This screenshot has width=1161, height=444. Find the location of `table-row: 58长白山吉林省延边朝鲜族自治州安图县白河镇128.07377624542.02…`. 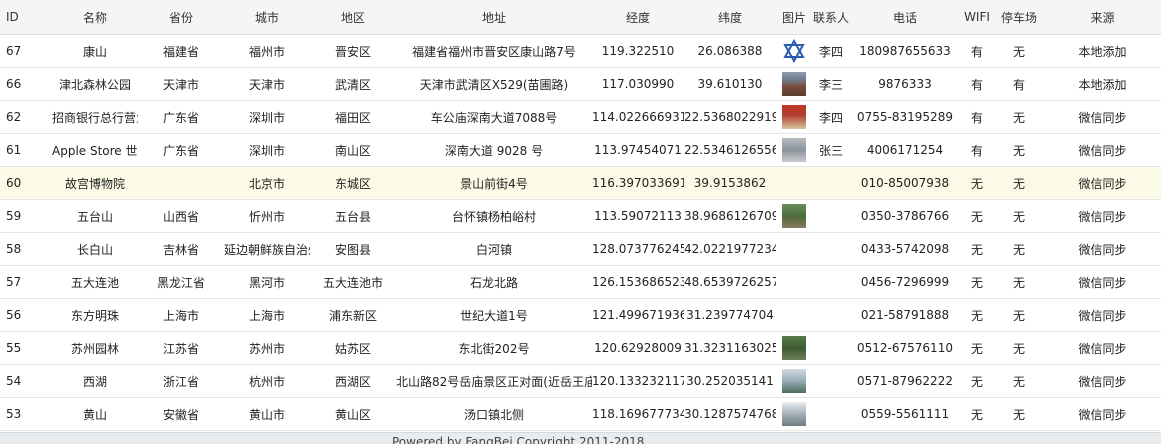

table-row: 58长白山吉林省延边朝鲜族自治州安图县白河镇128.07377624542.02… is located at coordinates (580, 249).